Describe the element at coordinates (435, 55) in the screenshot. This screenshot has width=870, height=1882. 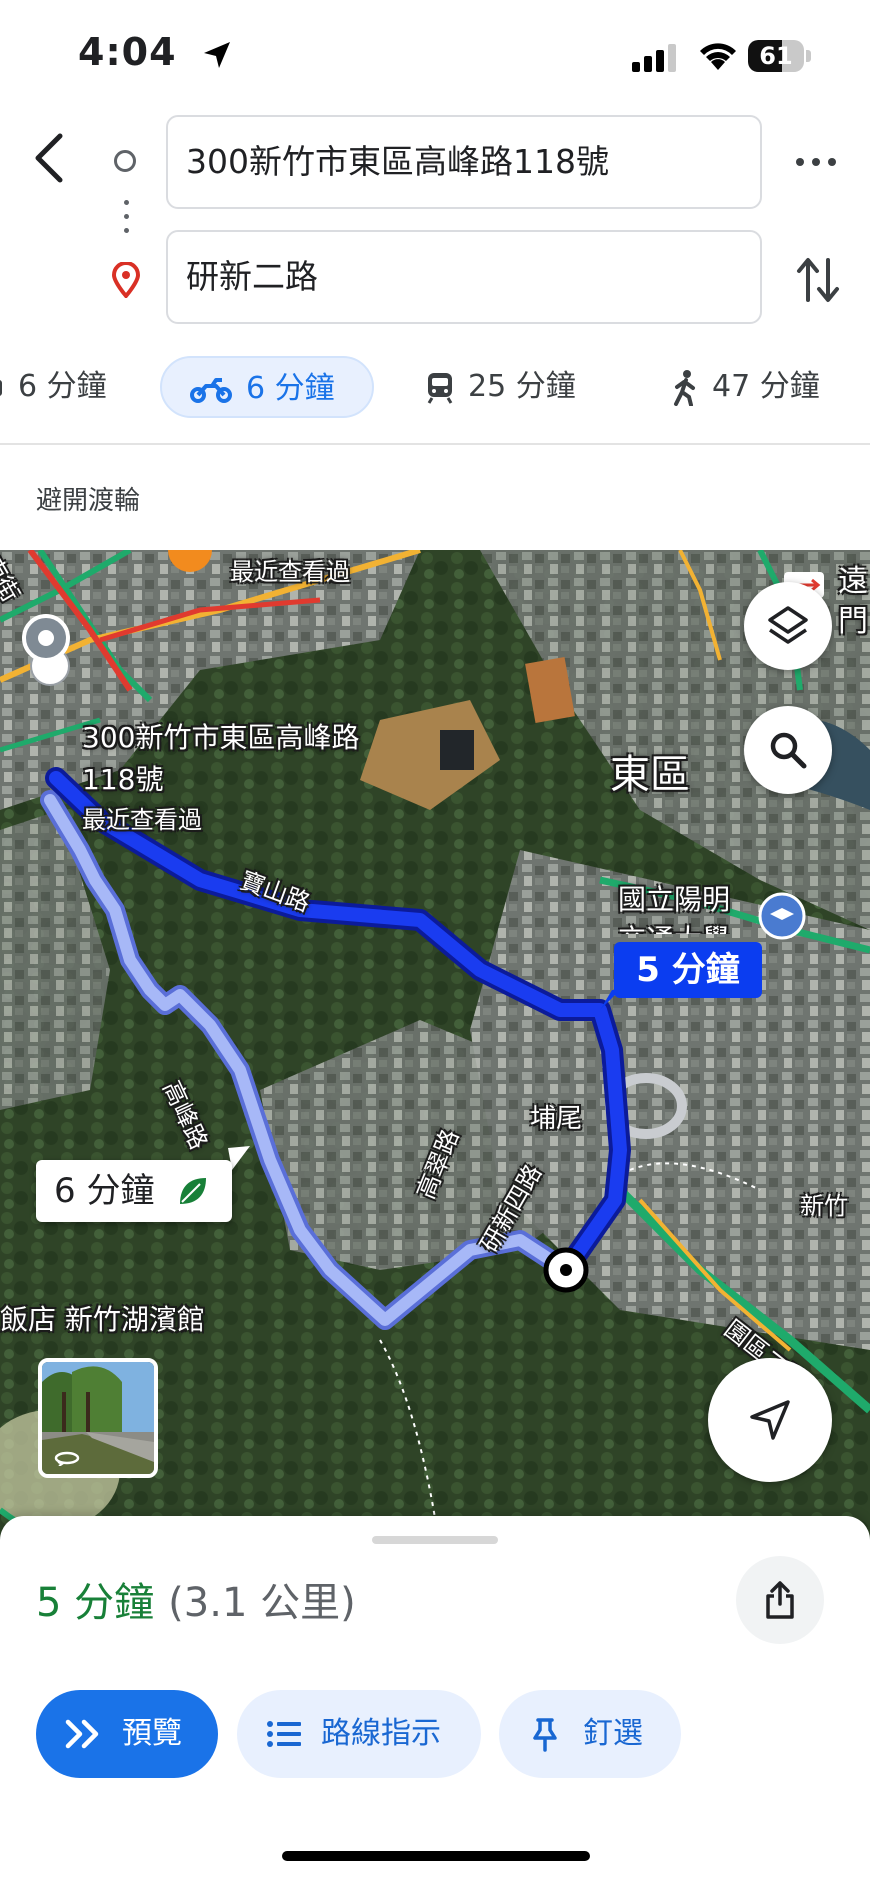
I see `status-bar: 4:04 61` at that location.